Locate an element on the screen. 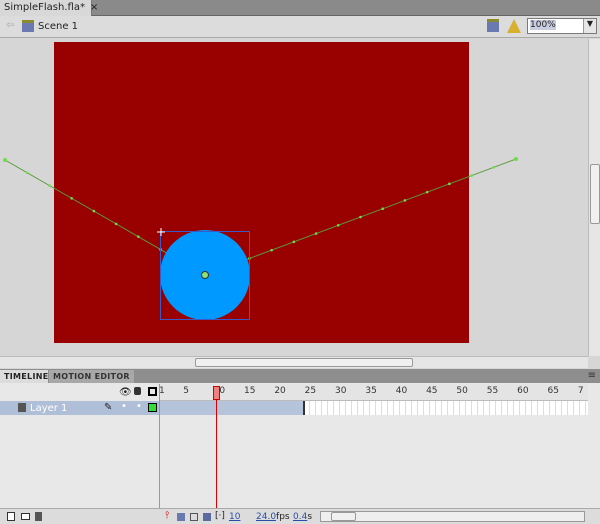  lock-icon is located at coordinates (137, 391).